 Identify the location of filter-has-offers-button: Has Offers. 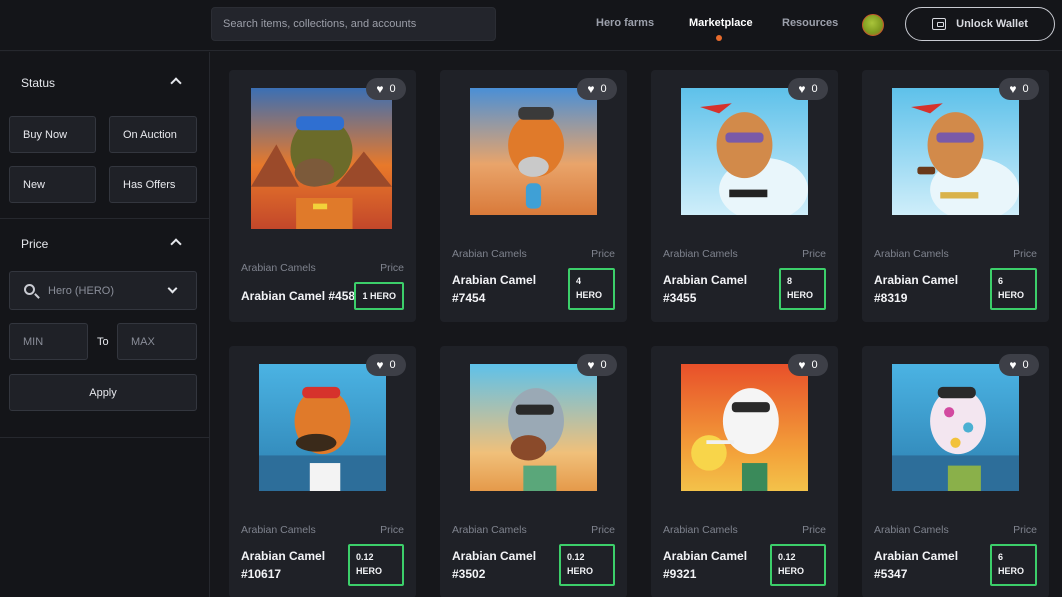
(153, 184).